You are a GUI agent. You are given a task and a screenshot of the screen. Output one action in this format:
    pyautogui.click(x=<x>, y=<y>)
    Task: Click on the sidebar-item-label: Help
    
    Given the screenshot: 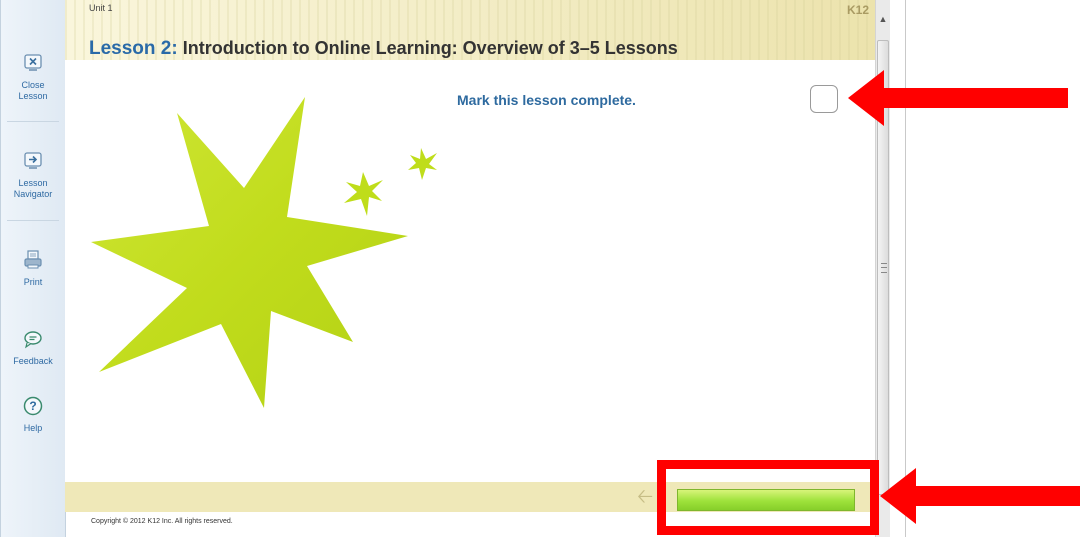 What is the action you would take?
    pyautogui.click(x=33, y=428)
    